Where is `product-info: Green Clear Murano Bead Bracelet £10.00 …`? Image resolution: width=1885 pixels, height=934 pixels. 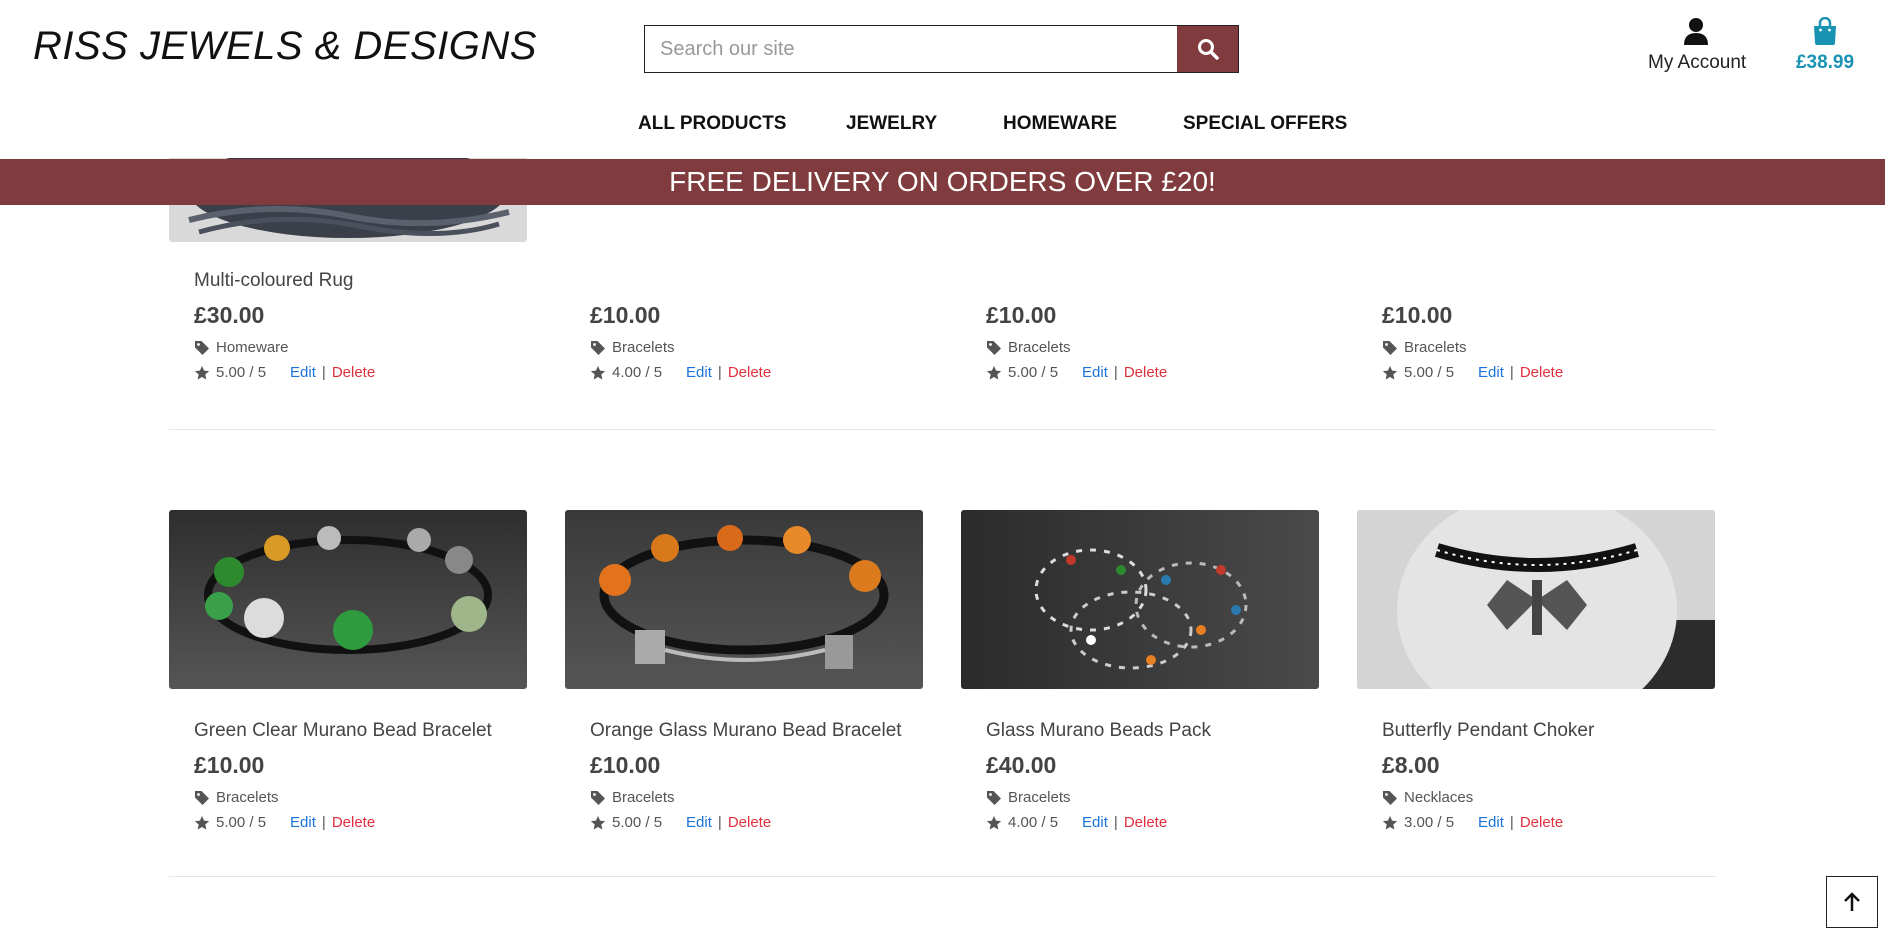 product-info: Green Clear Murano Bead Bracelet £10.00 … is located at coordinates (343, 775).